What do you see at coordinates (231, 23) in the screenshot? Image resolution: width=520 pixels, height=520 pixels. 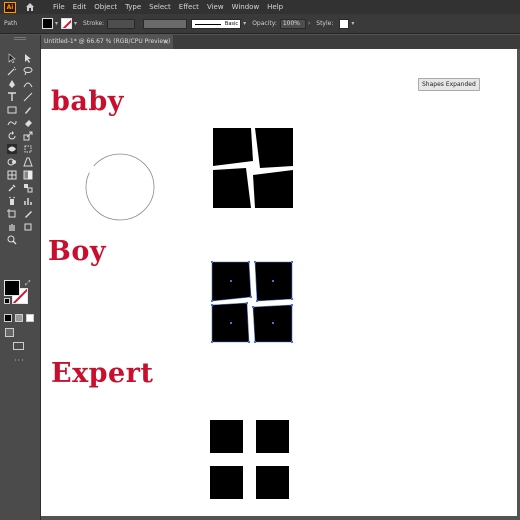 I see `brush-name: Basic` at bounding box center [231, 23].